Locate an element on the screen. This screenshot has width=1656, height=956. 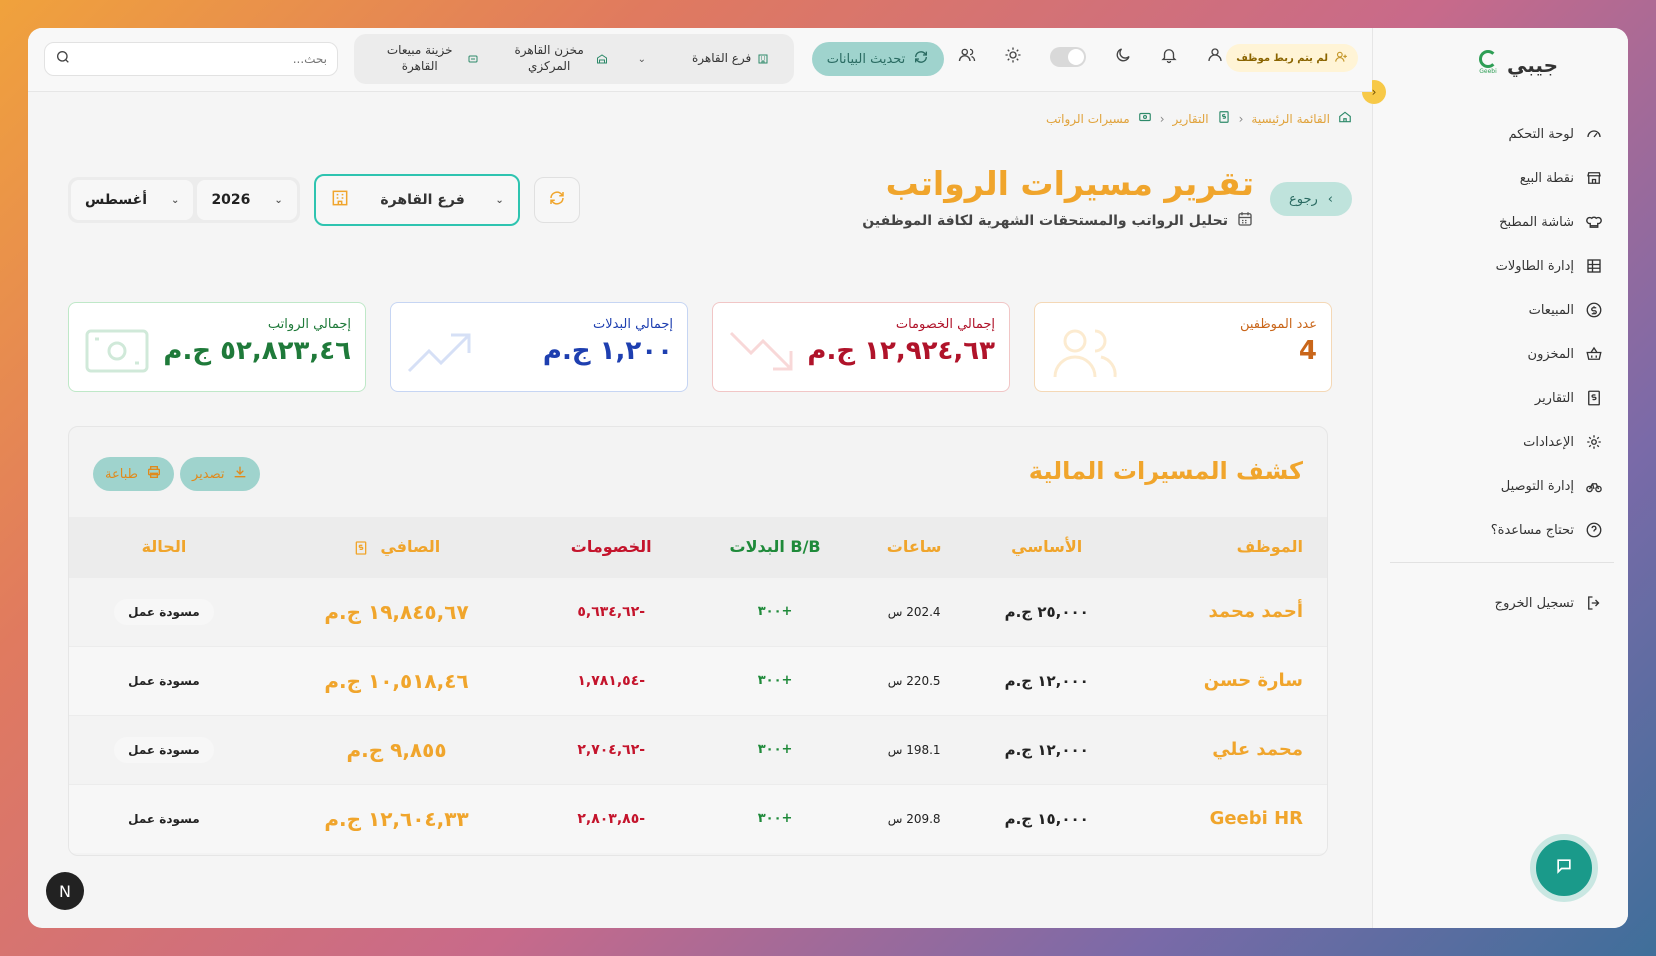
sidebar-item-logout: تسجيل الخروج is located at coordinates (1504, 603).